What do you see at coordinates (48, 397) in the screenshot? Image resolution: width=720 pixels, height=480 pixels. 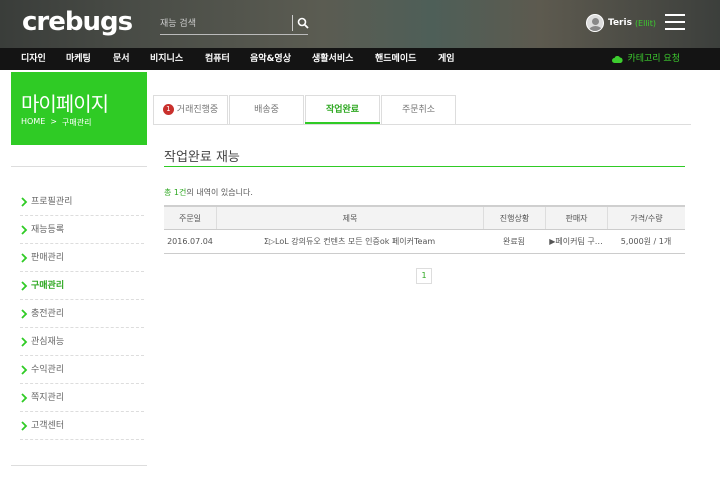 I see `sidebar-item-label: 쪽지관리` at bounding box center [48, 397].